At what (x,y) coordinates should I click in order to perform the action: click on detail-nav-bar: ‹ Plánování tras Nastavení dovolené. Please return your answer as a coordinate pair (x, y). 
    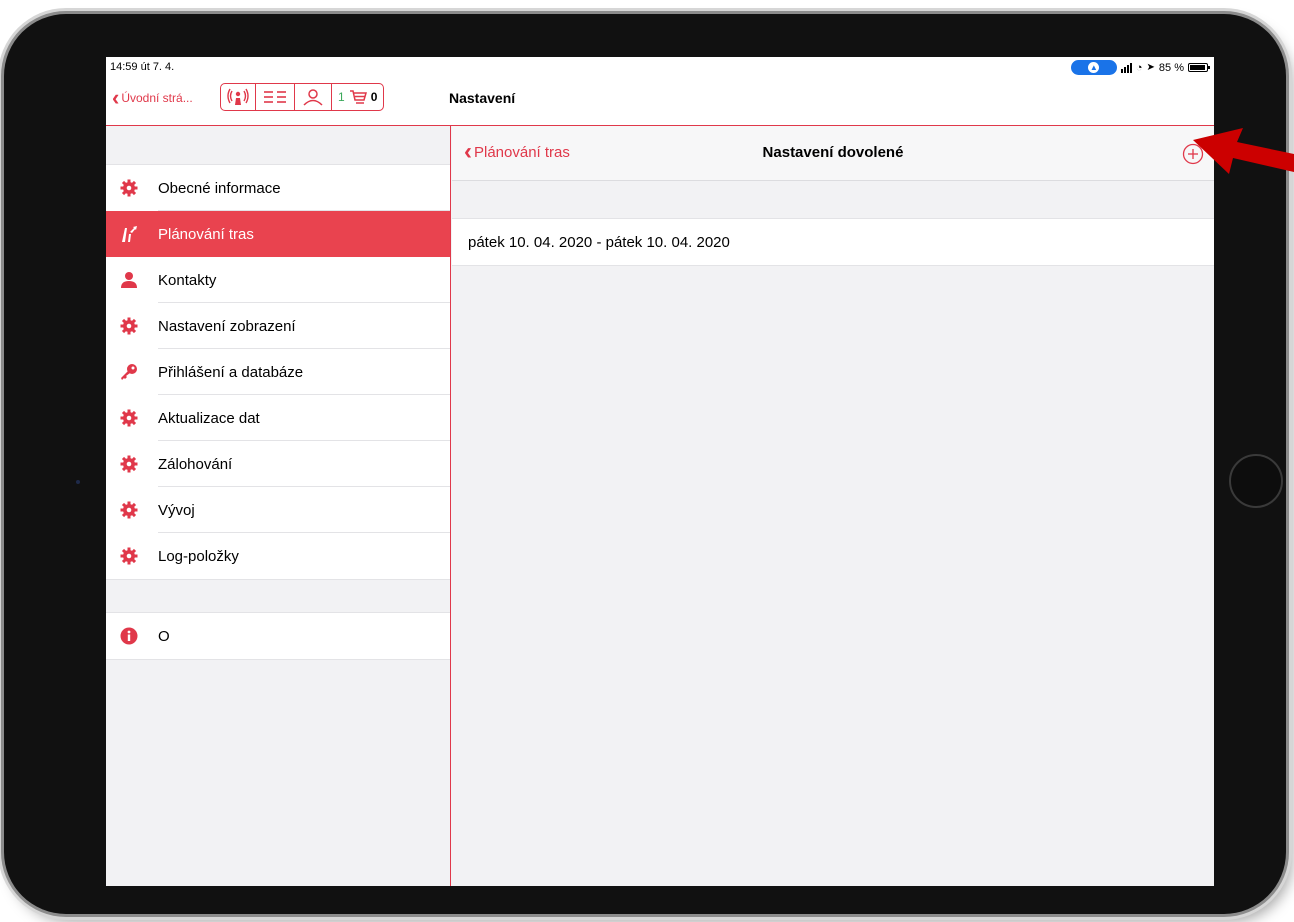
    Looking at the image, I should click on (833, 153).